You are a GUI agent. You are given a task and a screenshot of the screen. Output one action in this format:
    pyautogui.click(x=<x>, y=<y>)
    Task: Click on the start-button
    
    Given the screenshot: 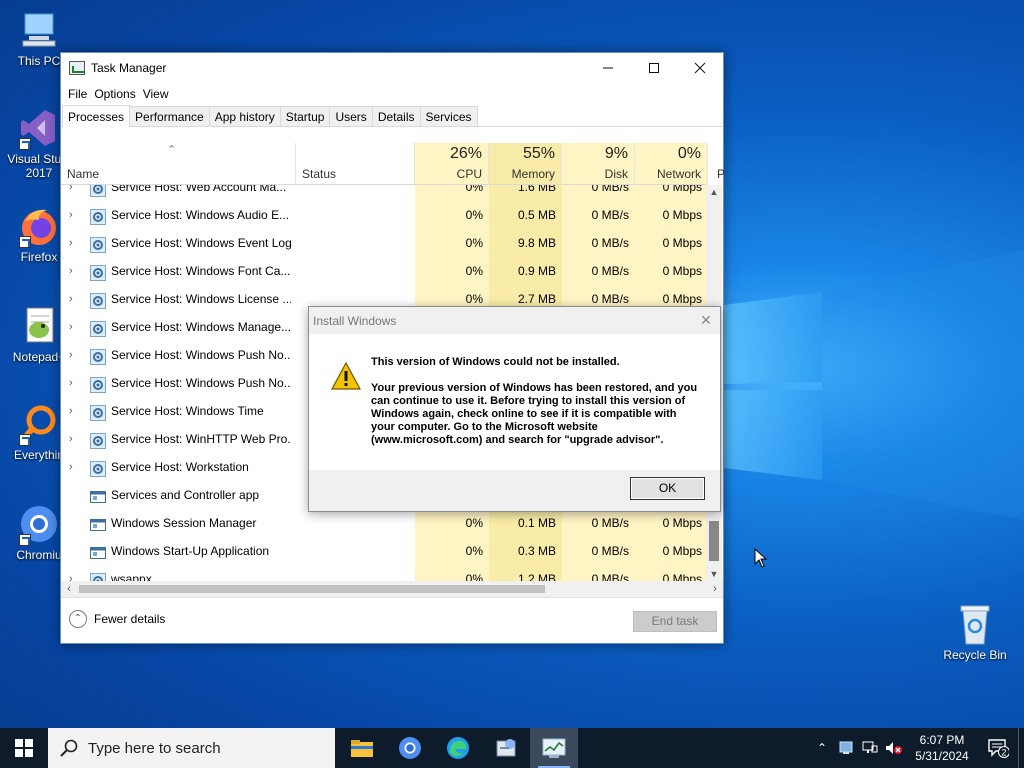 What is the action you would take?
    pyautogui.click(x=24, y=748)
    